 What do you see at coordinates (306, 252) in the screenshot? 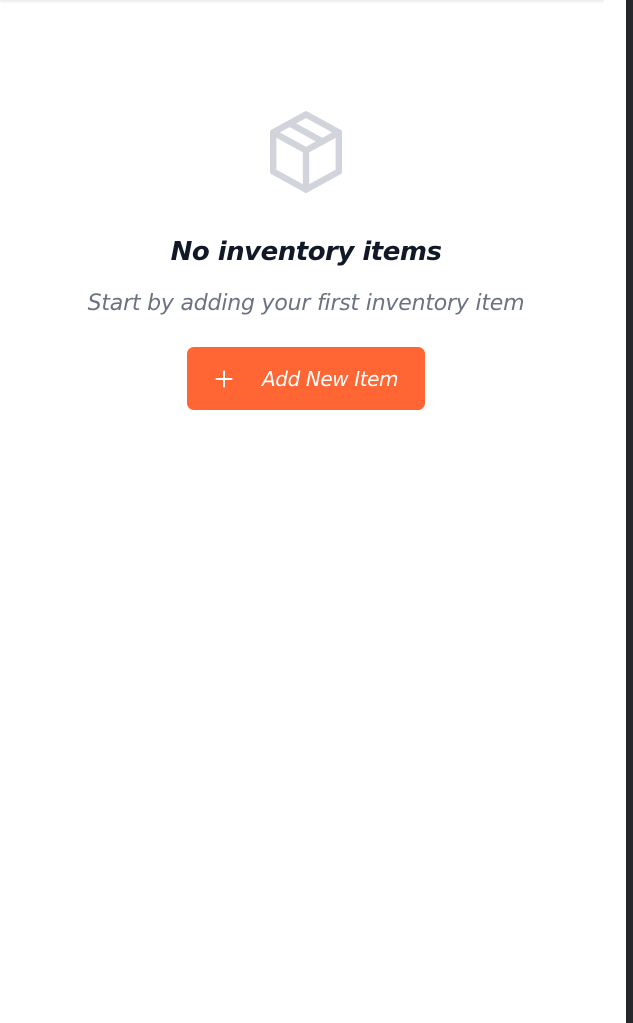
I see `empty-state-title: No inventory items` at bounding box center [306, 252].